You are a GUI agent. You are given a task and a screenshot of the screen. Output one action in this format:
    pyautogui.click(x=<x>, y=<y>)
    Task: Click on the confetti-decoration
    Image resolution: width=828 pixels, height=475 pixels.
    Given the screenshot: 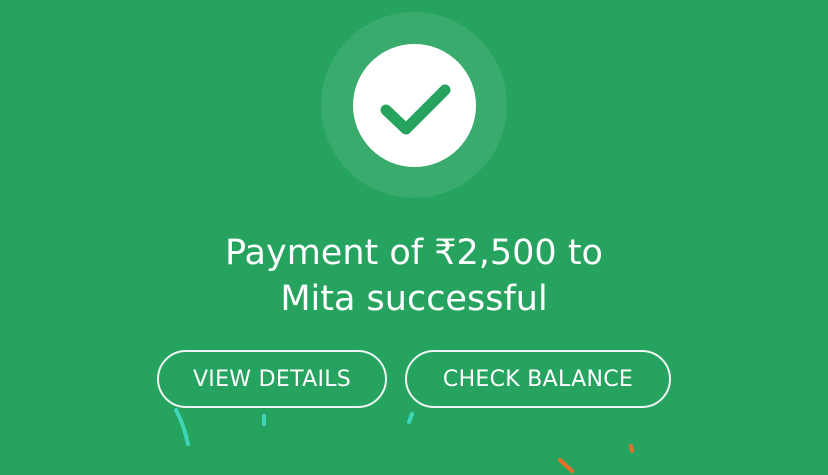 What is the action you would take?
    pyautogui.click(x=404, y=440)
    